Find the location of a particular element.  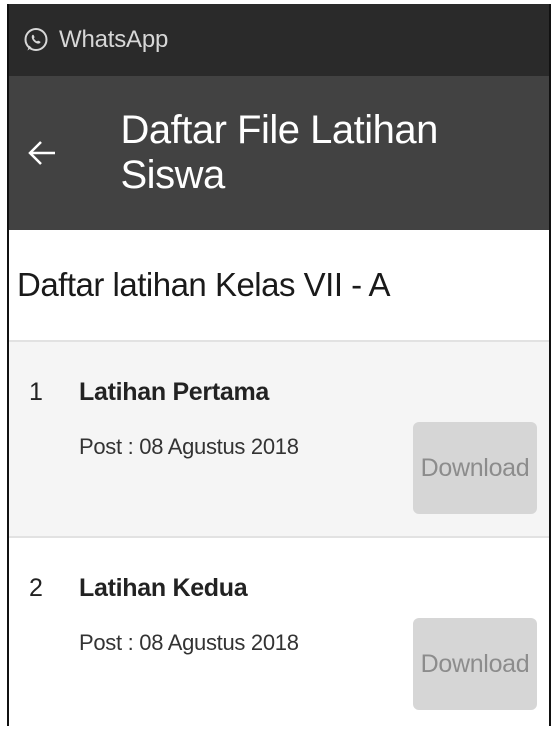

status-app-name: WhatsApp is located at coordinates (114, 39).